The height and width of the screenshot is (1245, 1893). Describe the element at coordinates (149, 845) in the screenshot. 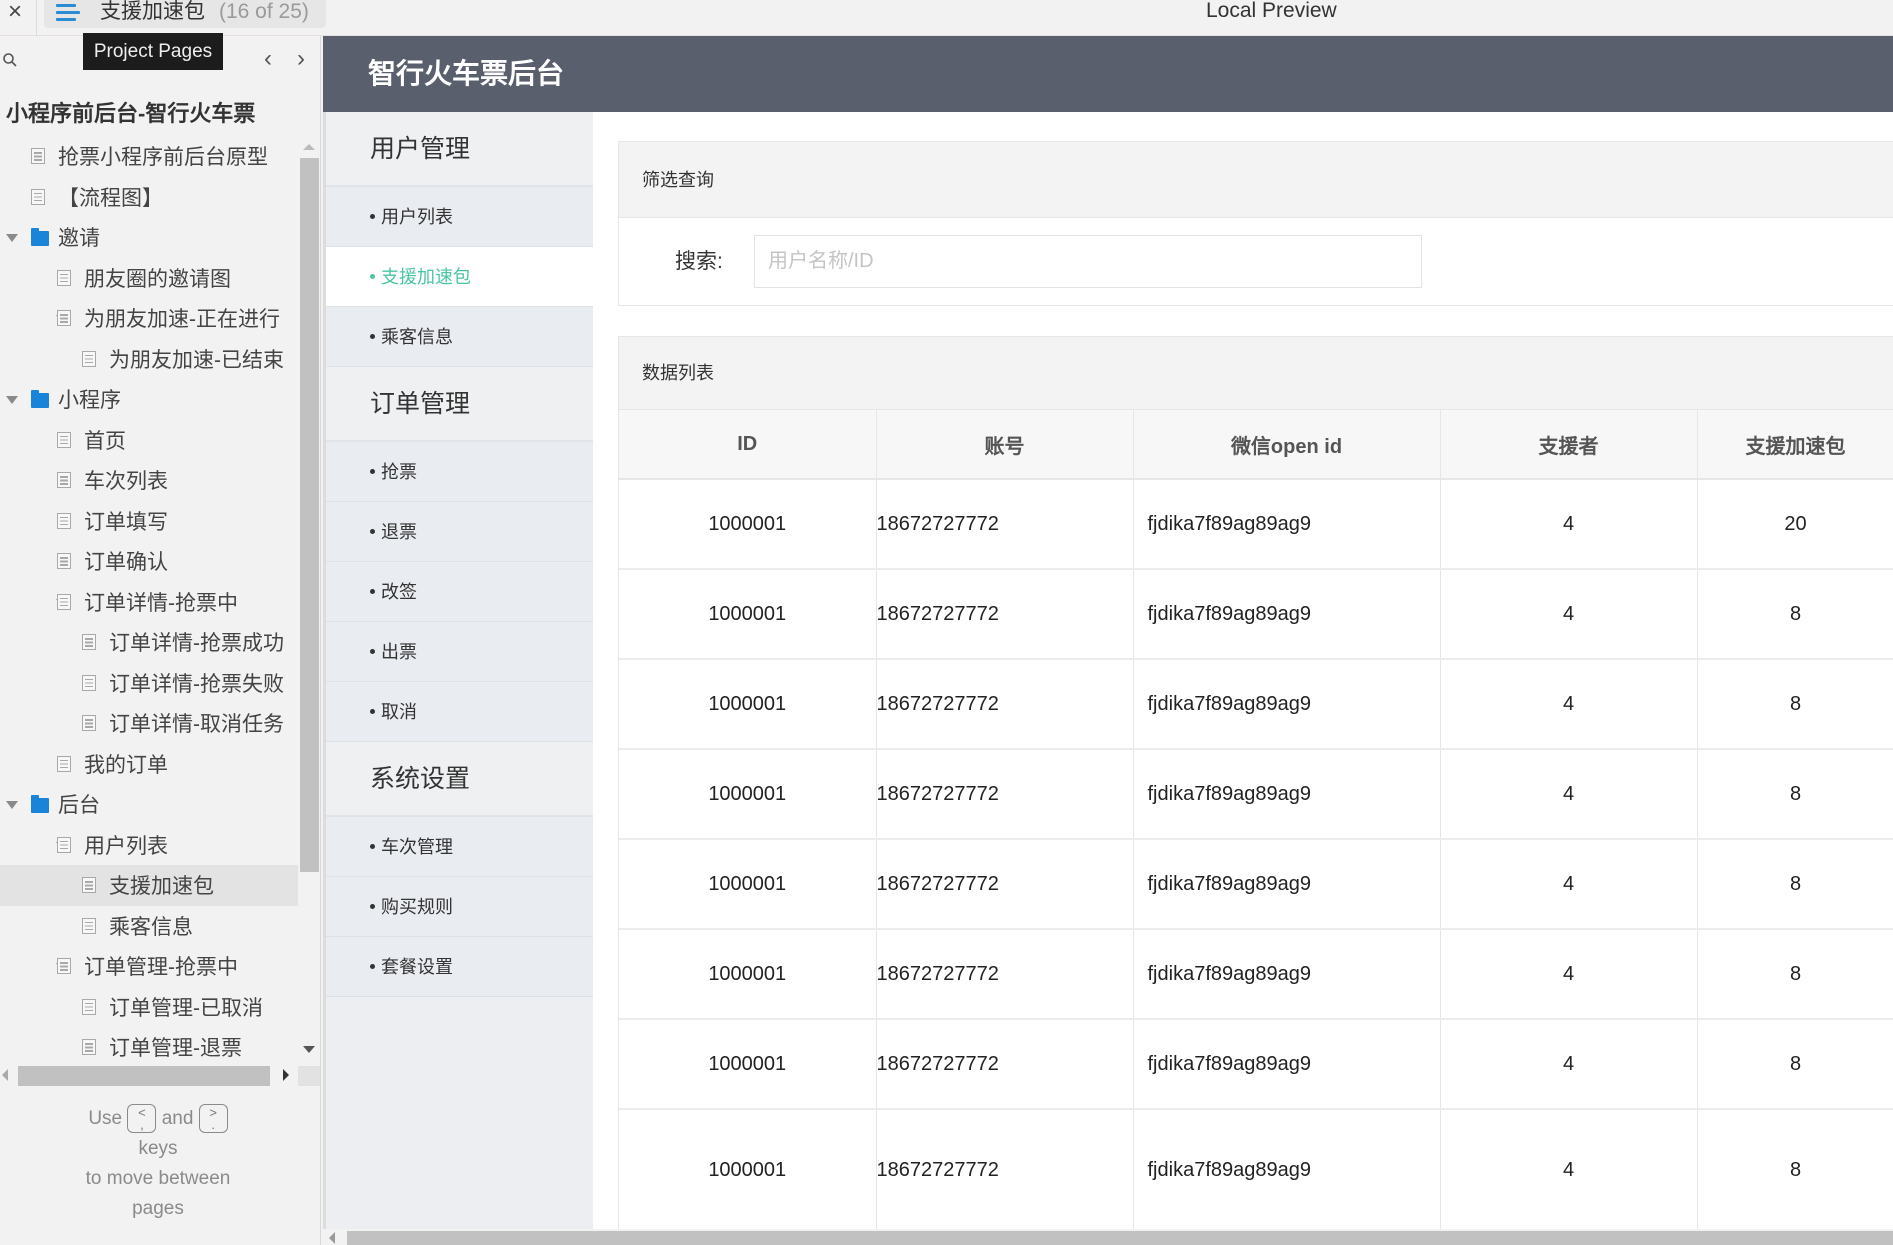

I see `tree-item: 用户列表` at that location.